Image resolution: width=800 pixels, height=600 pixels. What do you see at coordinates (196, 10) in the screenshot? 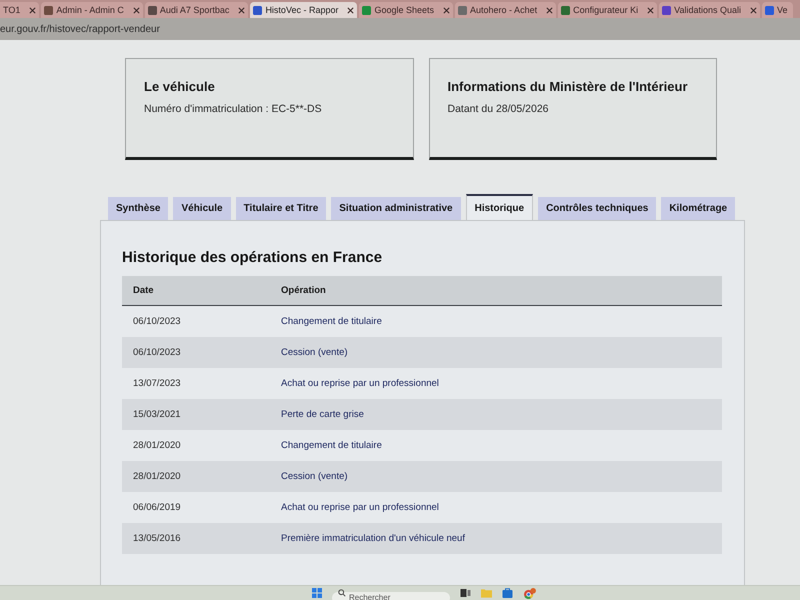
I see `browser-tab: Audi A7 Sportbac` at bounding box center [196, 10].